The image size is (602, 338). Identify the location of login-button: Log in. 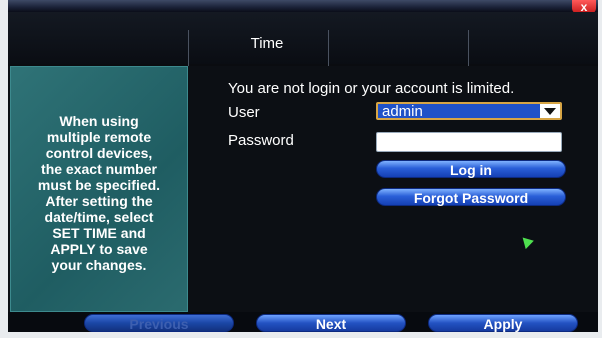
(471, 169).